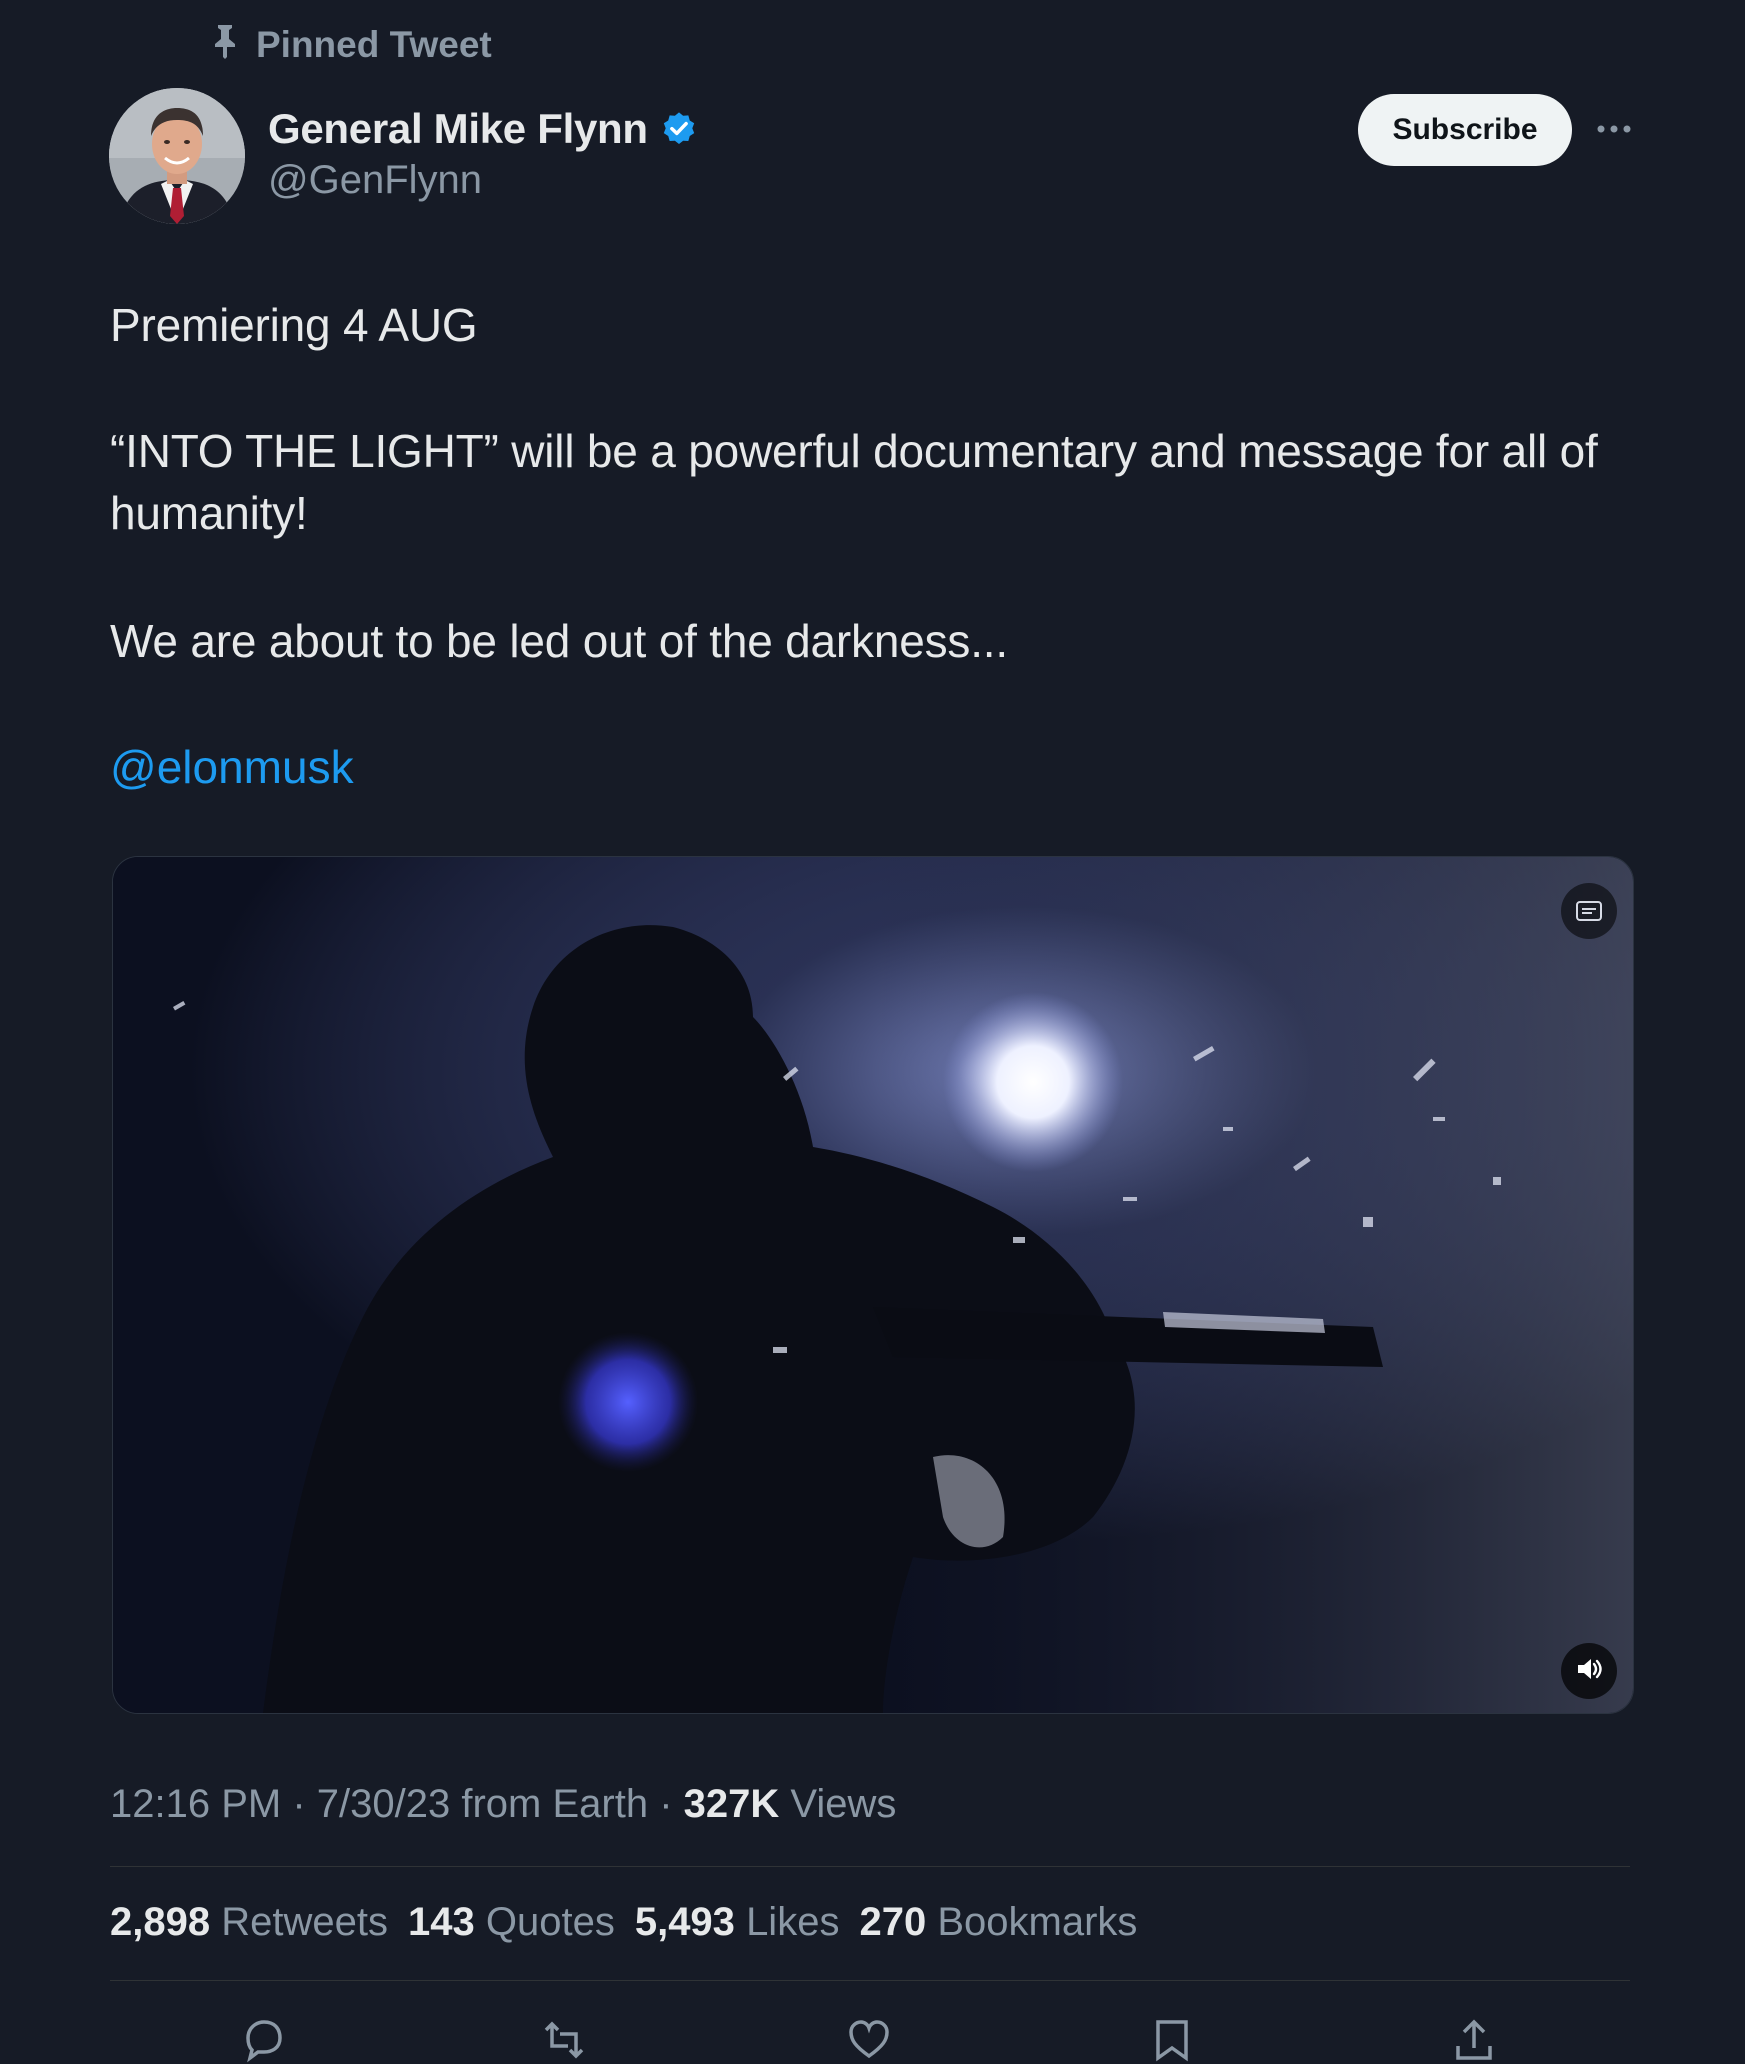 Image resolution: width=1745 pixels, height=2064 pixels. I want to click on heart-icon, so click(869, 2039).